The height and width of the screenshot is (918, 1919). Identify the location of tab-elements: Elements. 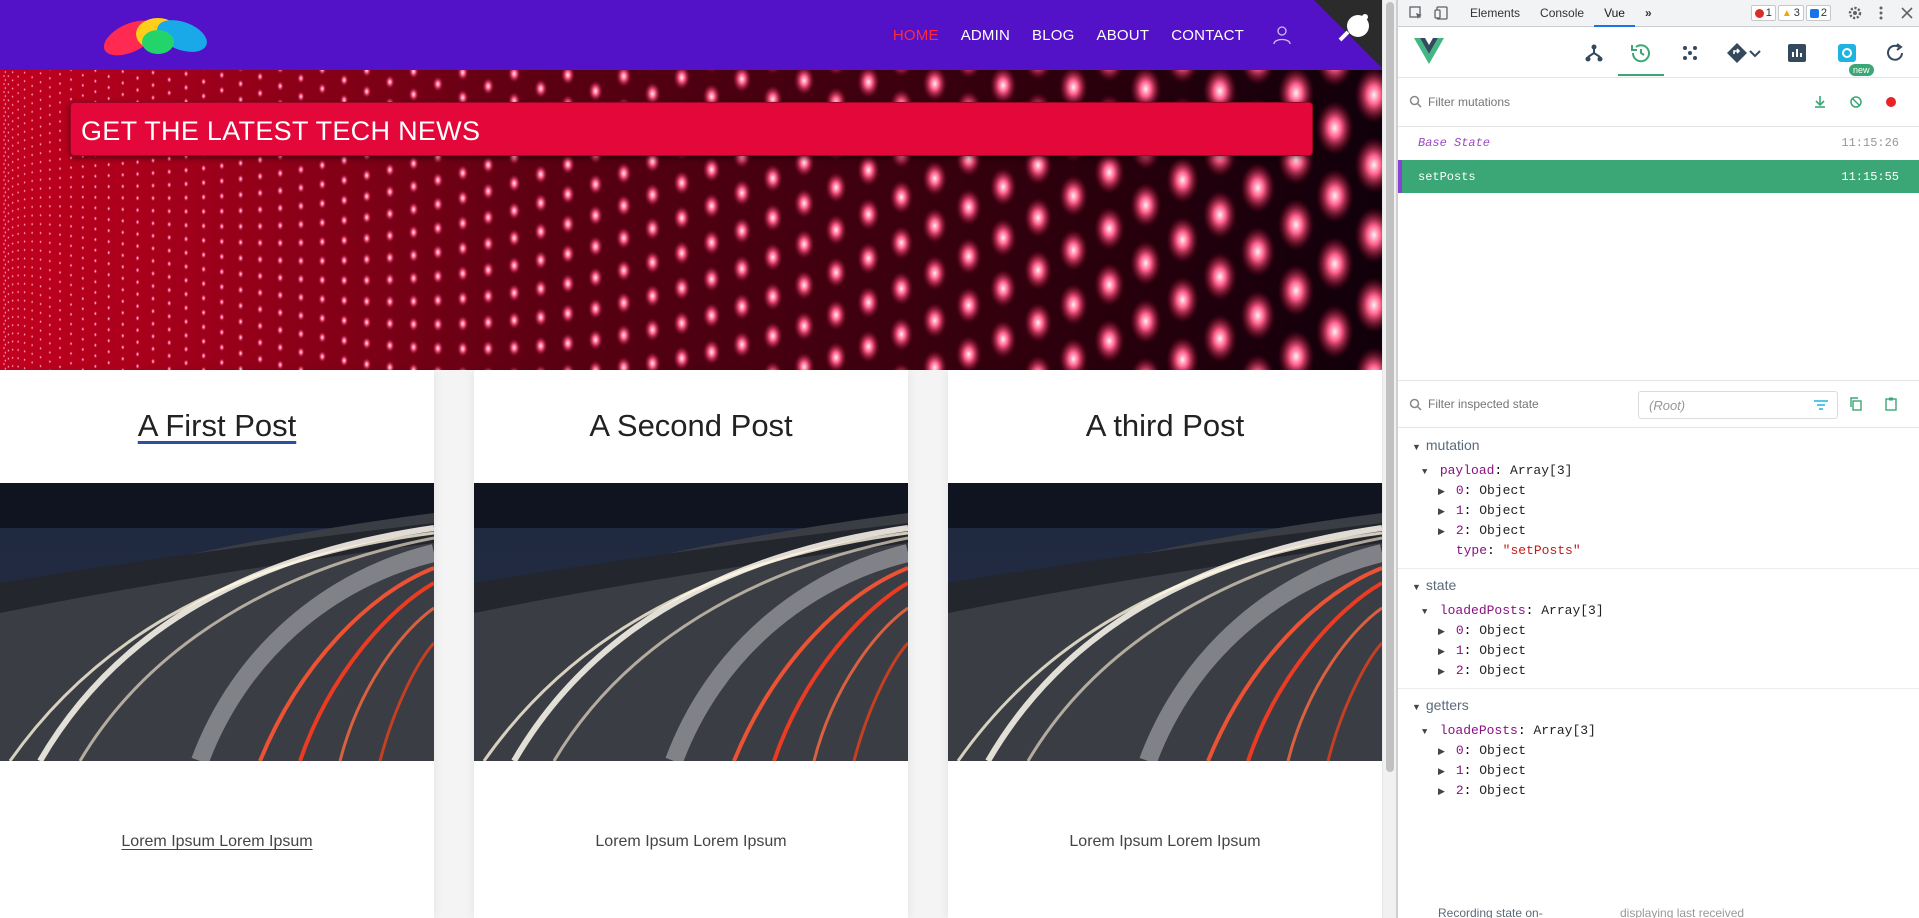
(1495, 13).